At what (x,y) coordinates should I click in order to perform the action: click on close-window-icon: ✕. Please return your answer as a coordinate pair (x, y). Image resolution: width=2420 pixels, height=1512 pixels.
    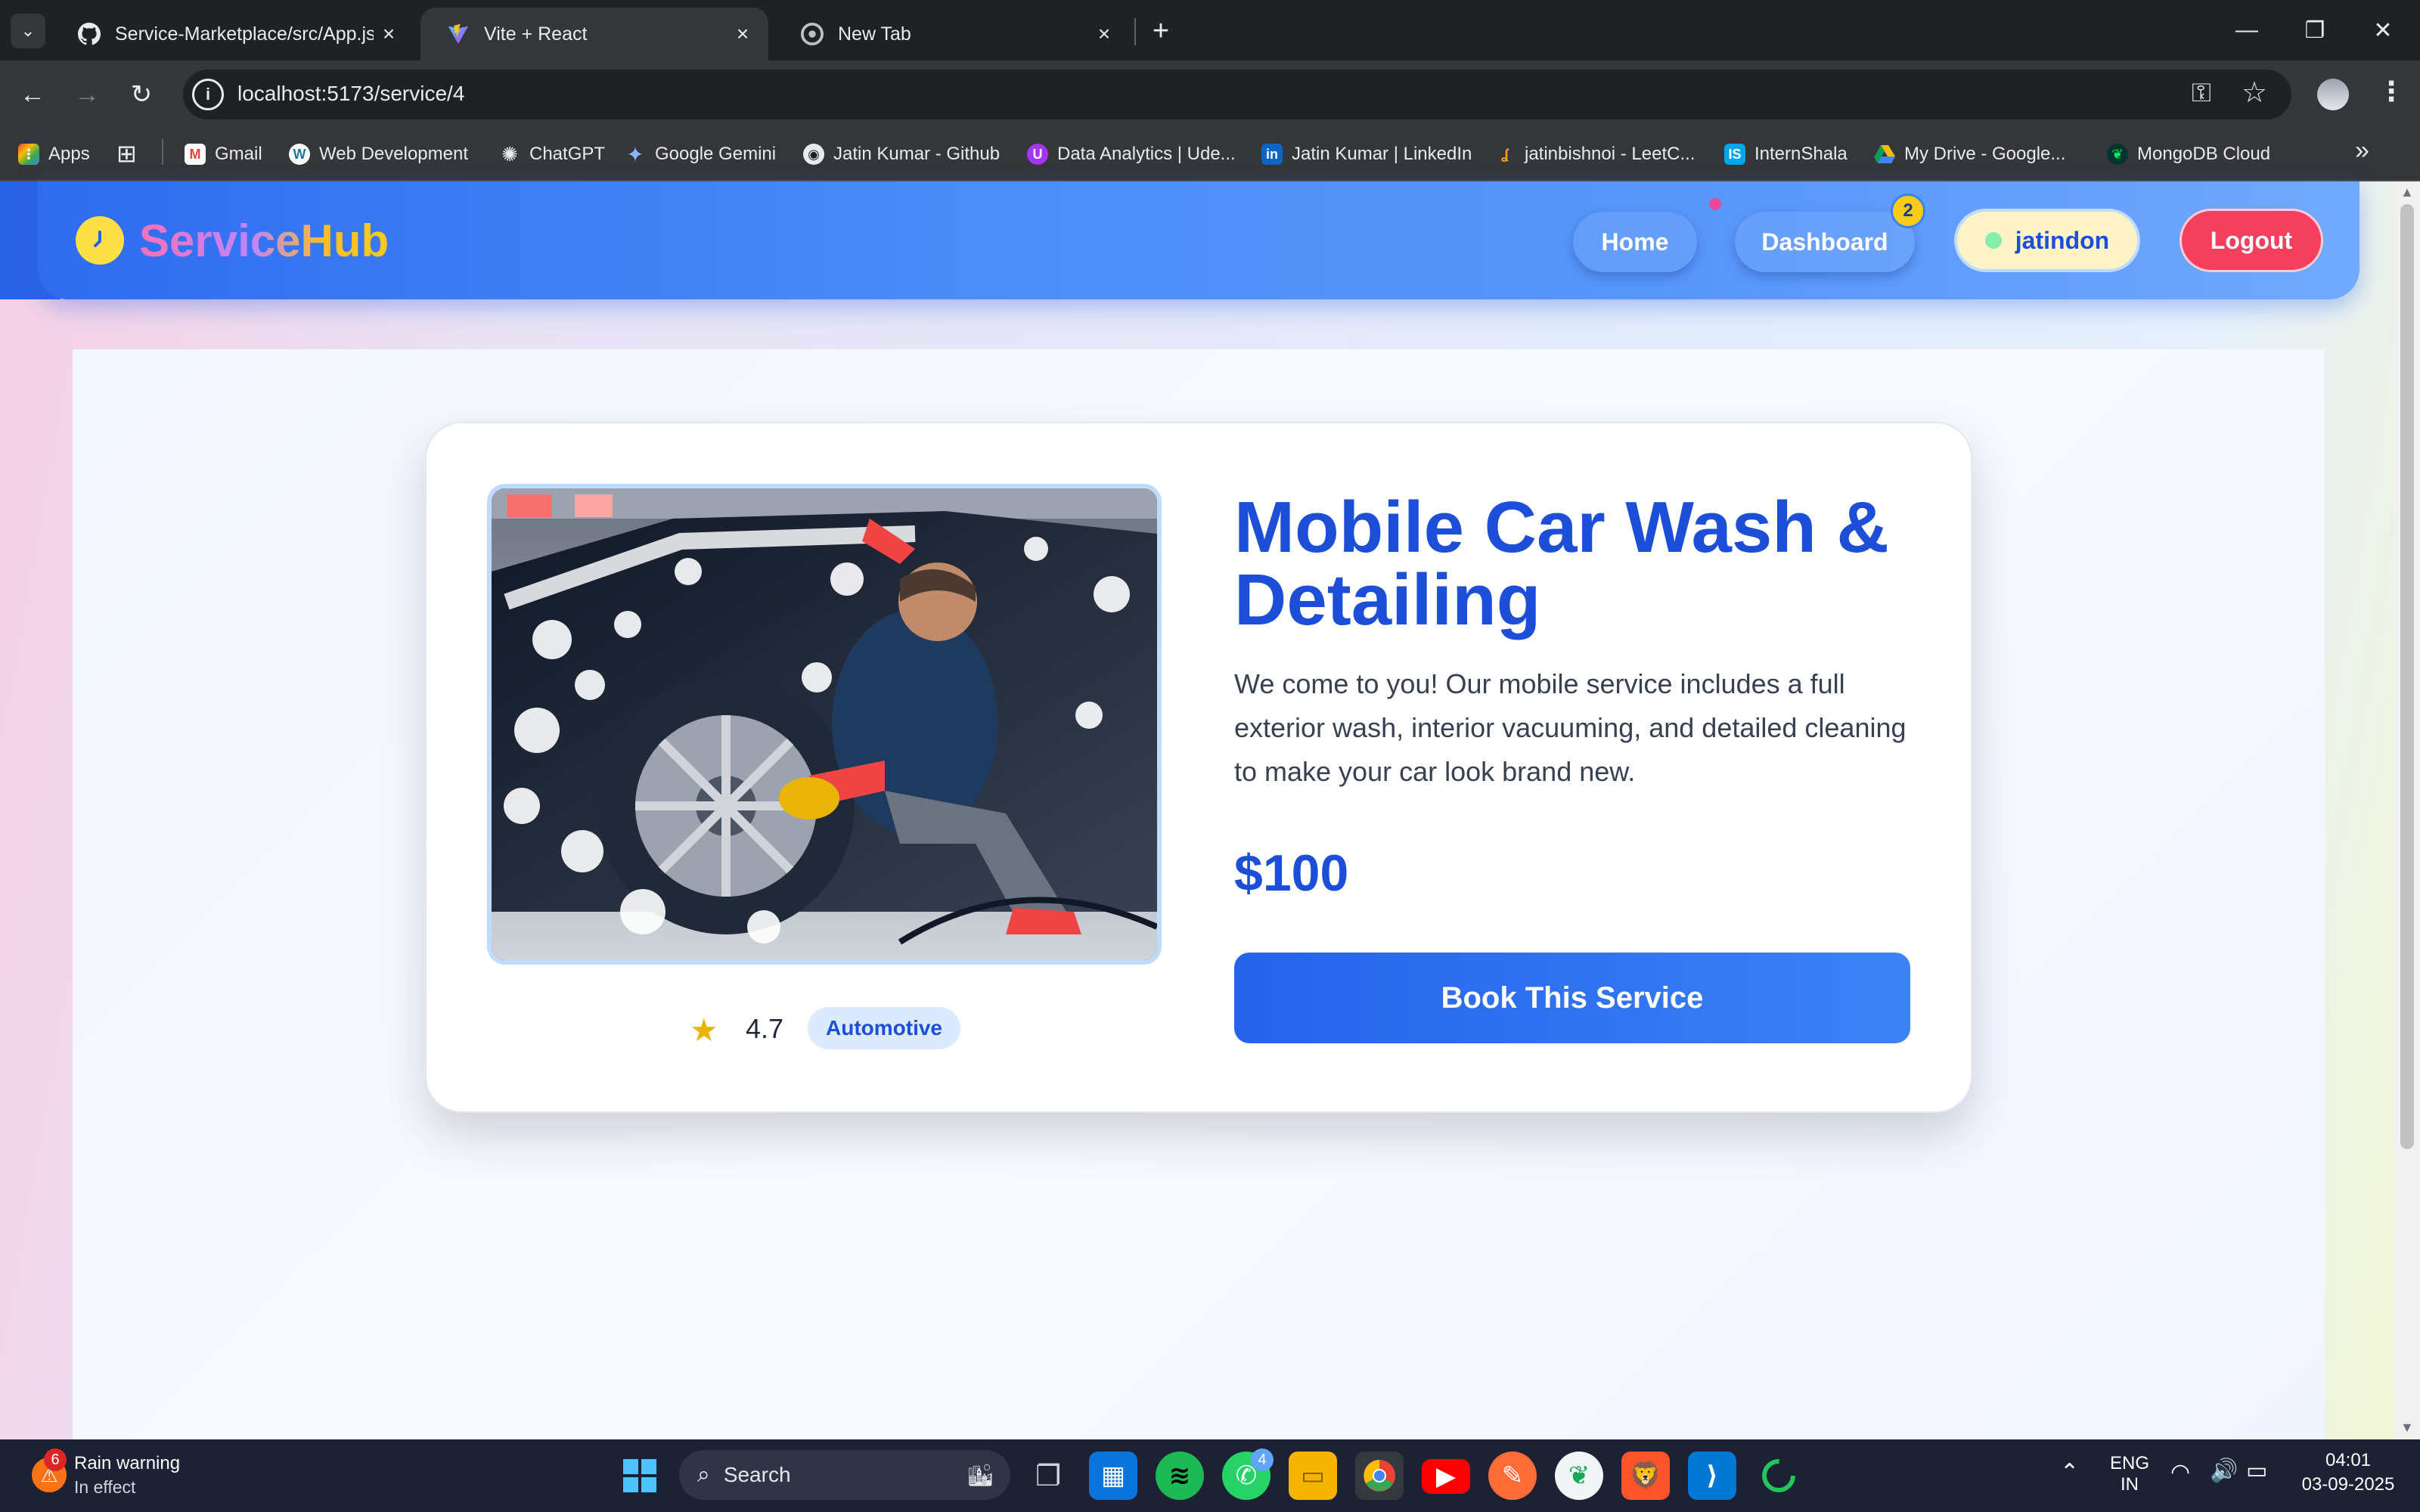
    Looking at the image, I should click on (2383, 30).